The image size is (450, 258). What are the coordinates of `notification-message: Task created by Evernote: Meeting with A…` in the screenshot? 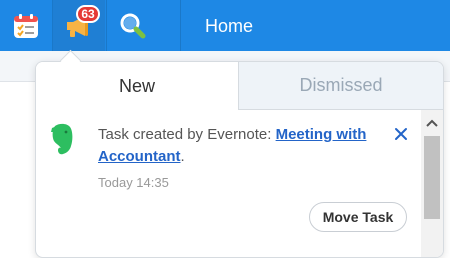 It's located at (233, 146).